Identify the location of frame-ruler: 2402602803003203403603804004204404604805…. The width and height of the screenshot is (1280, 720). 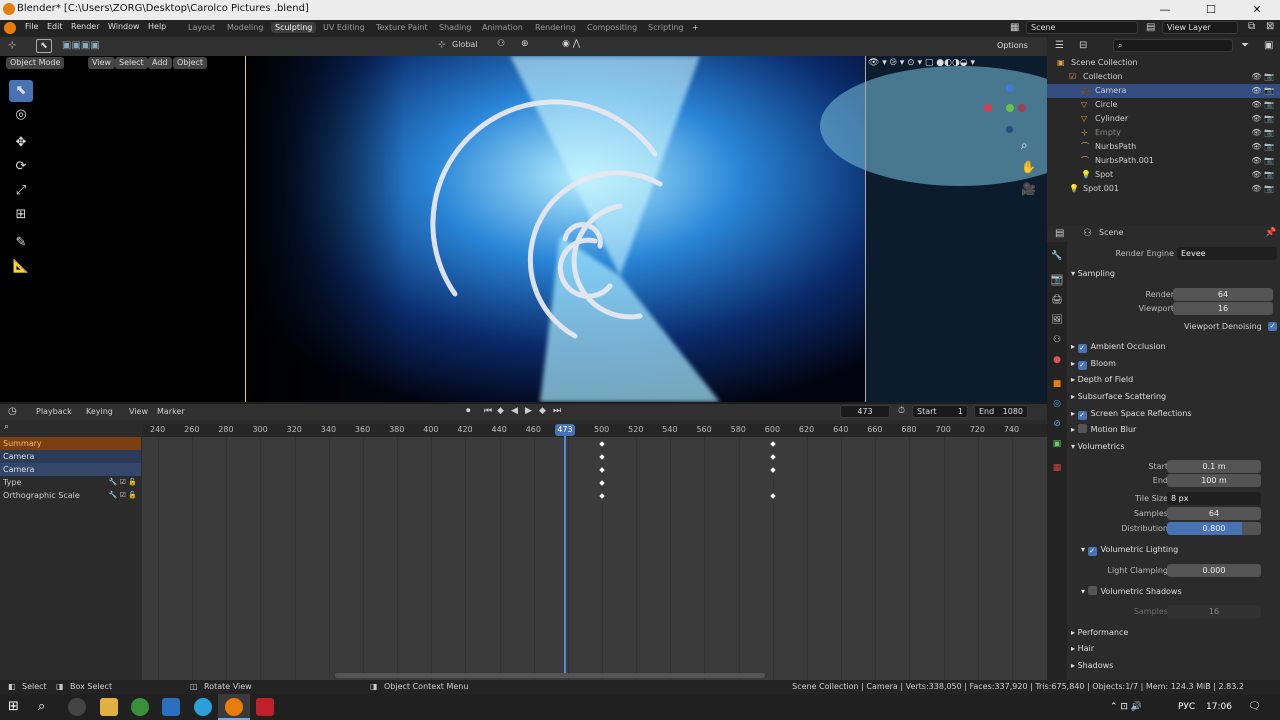
(594, 431).